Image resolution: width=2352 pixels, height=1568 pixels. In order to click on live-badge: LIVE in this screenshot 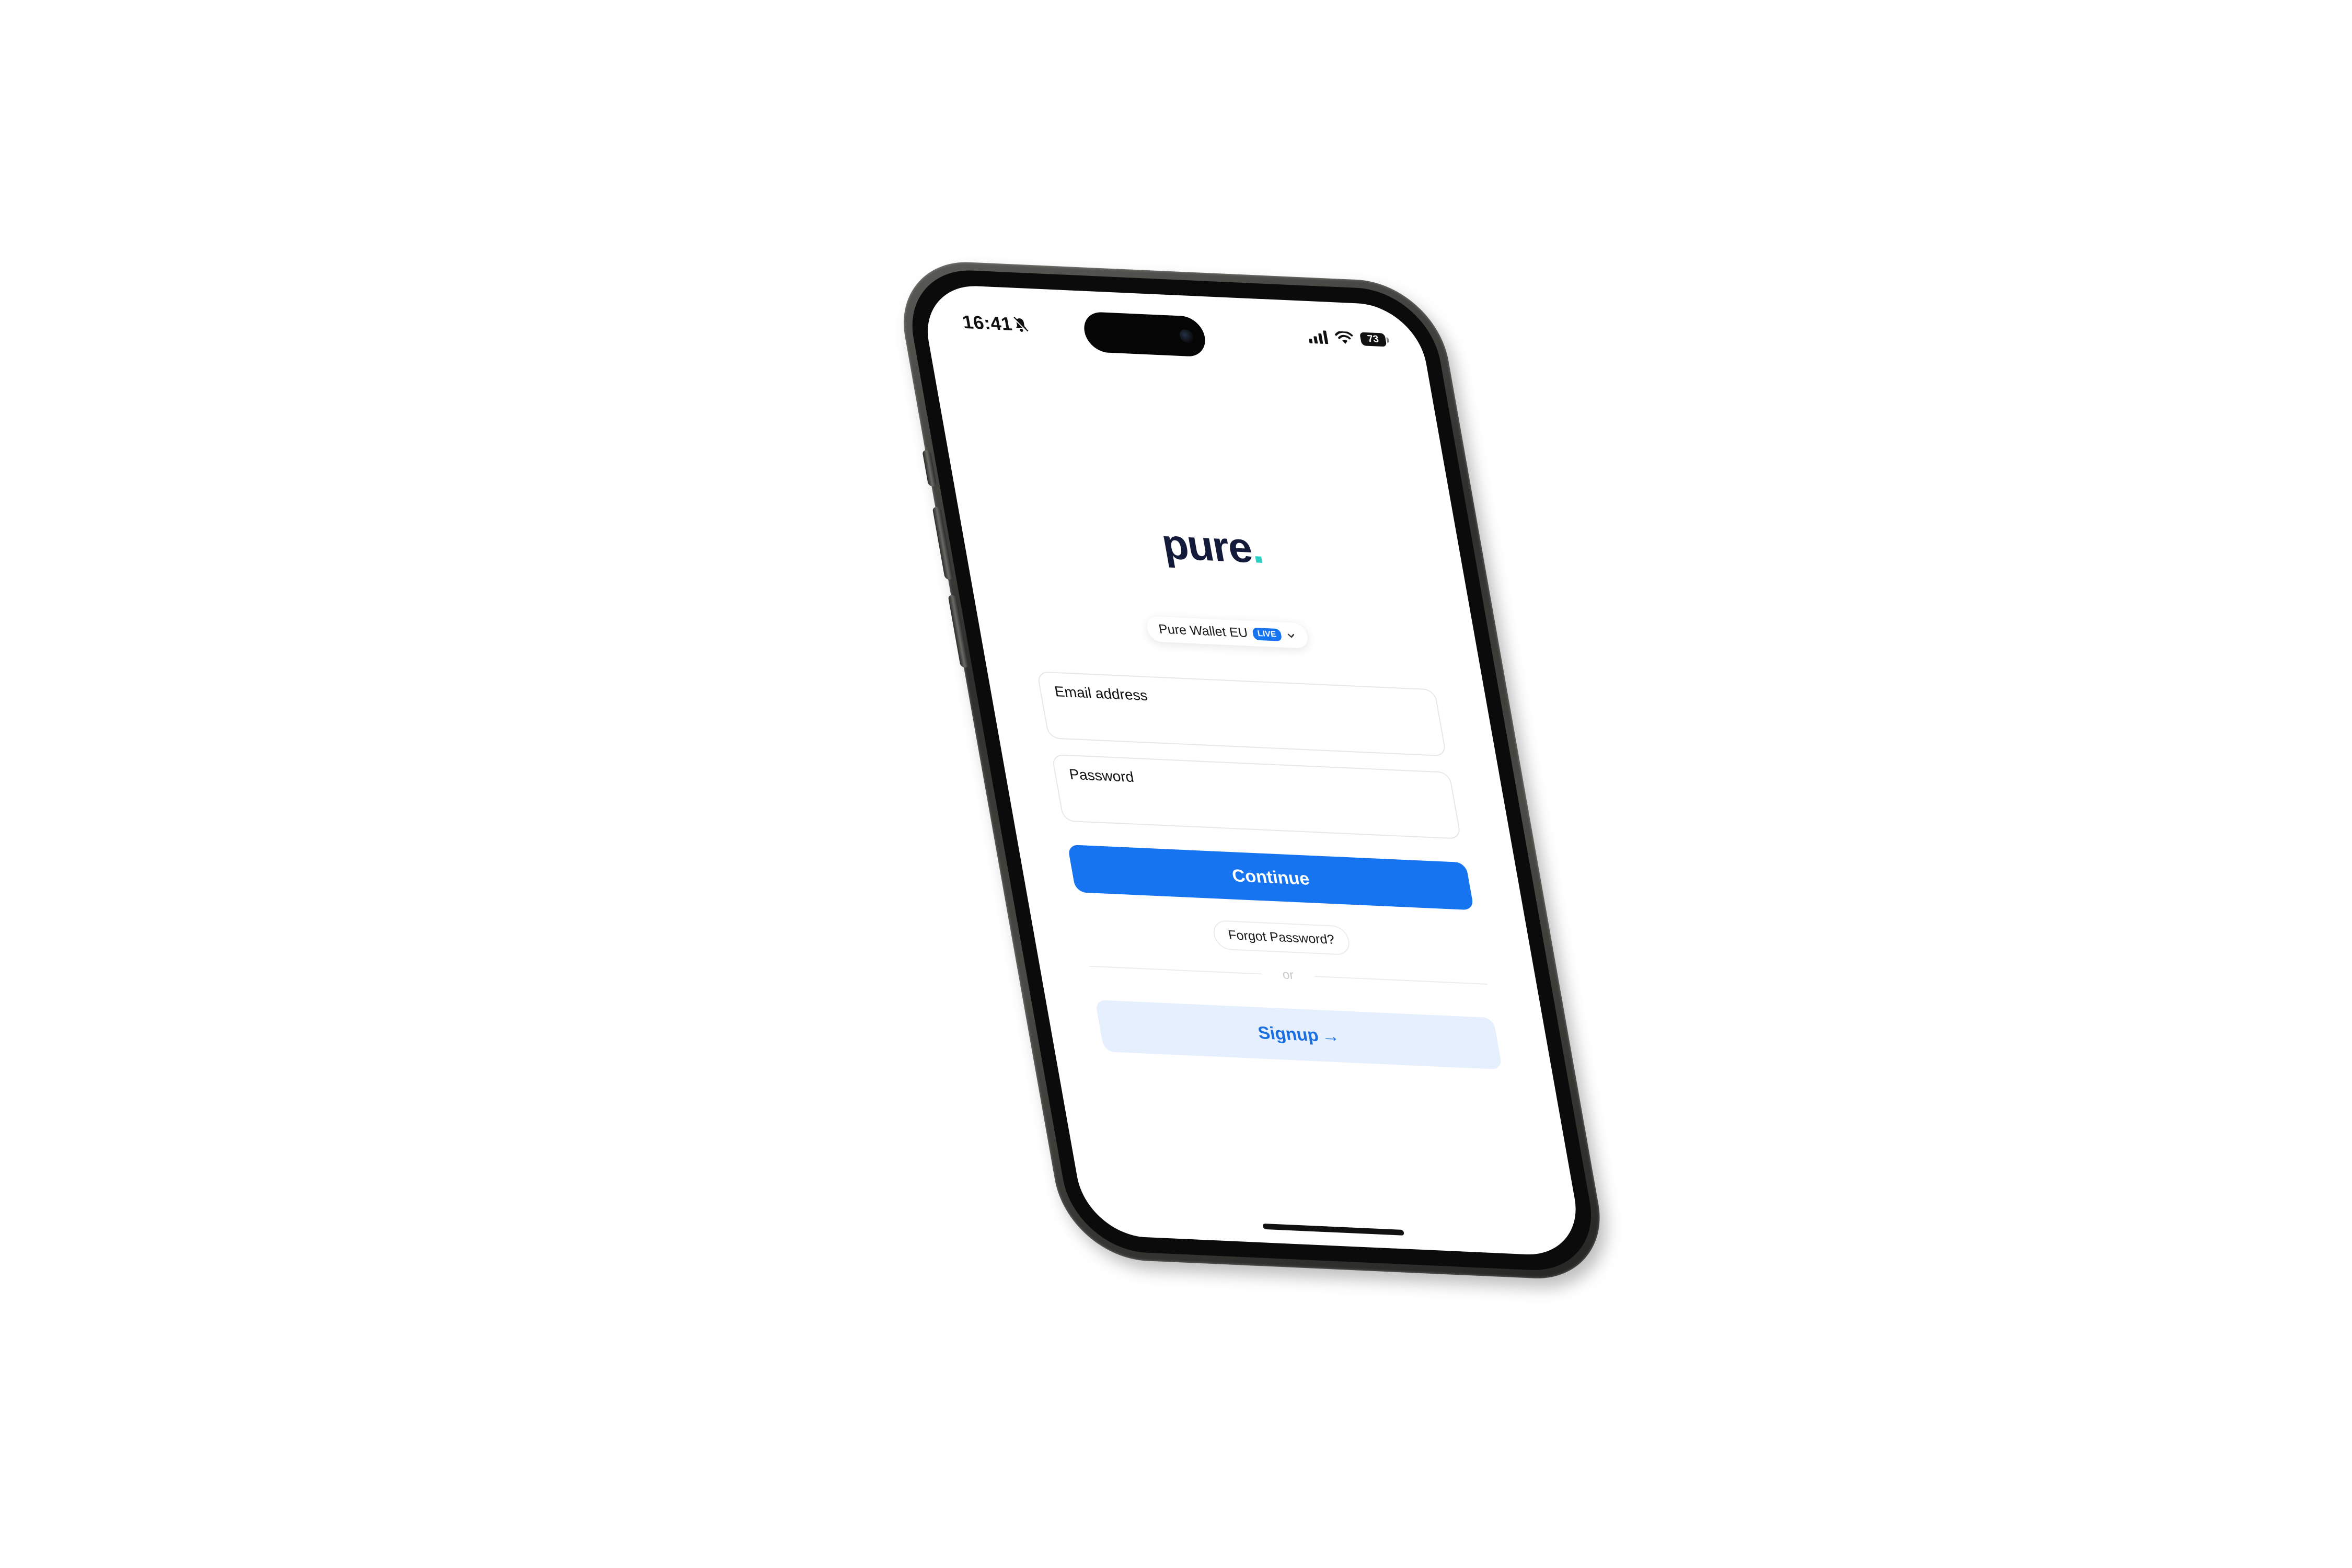, I will do `click(1267, 634)`.